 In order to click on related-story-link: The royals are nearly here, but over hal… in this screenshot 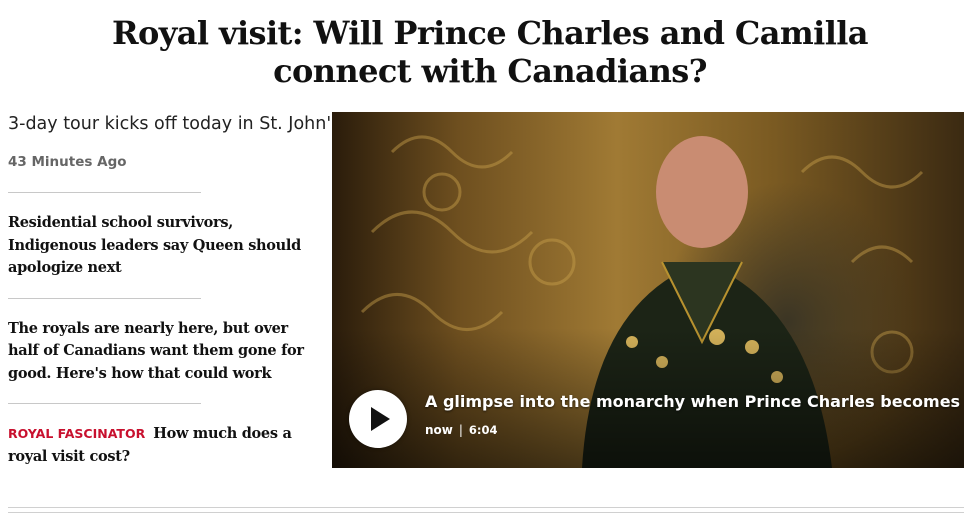, I will do `click(158, 352)`.